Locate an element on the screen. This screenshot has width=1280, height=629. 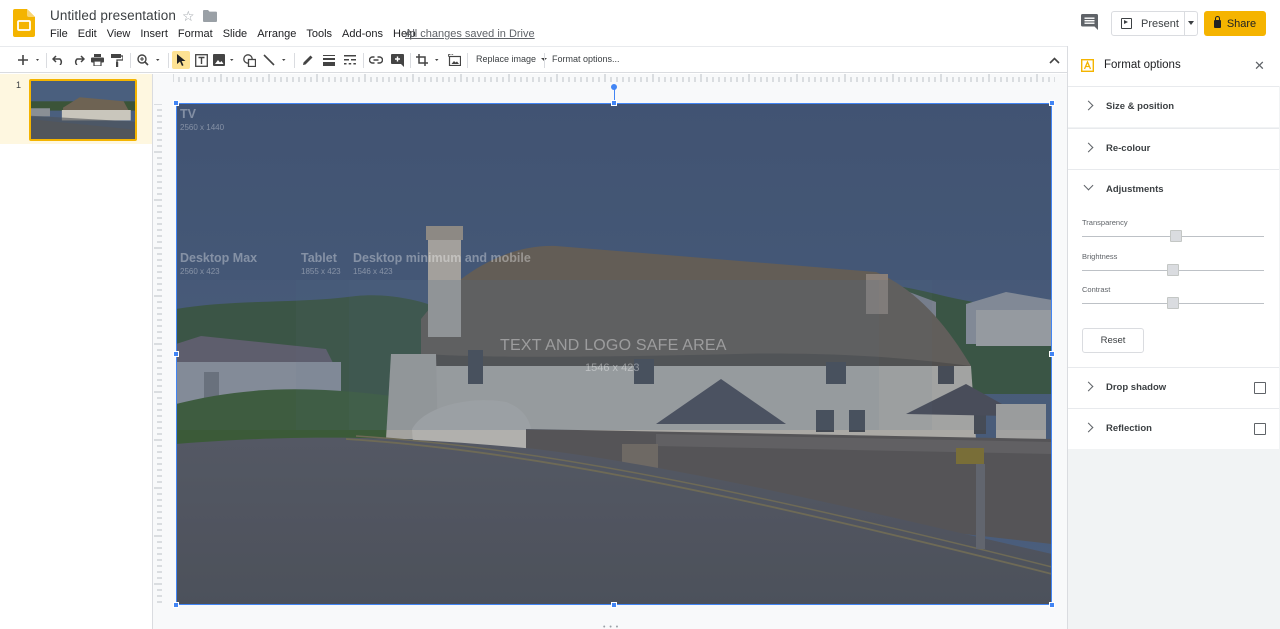
comment-icon is located at coordinates (1089, 22).